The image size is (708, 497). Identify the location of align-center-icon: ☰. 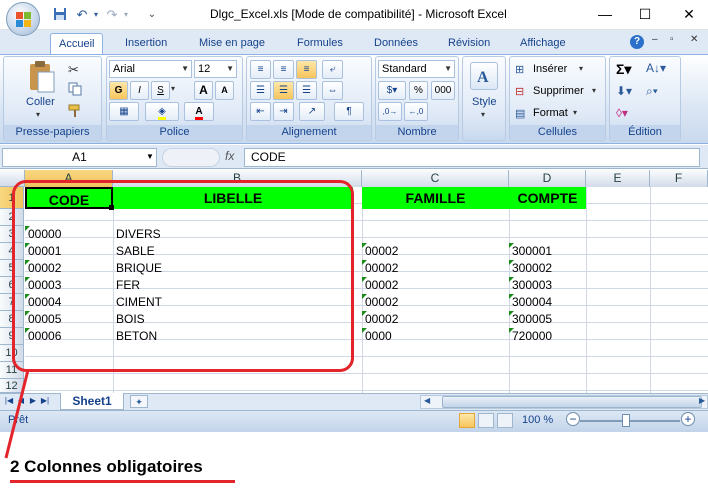
(283, 90).